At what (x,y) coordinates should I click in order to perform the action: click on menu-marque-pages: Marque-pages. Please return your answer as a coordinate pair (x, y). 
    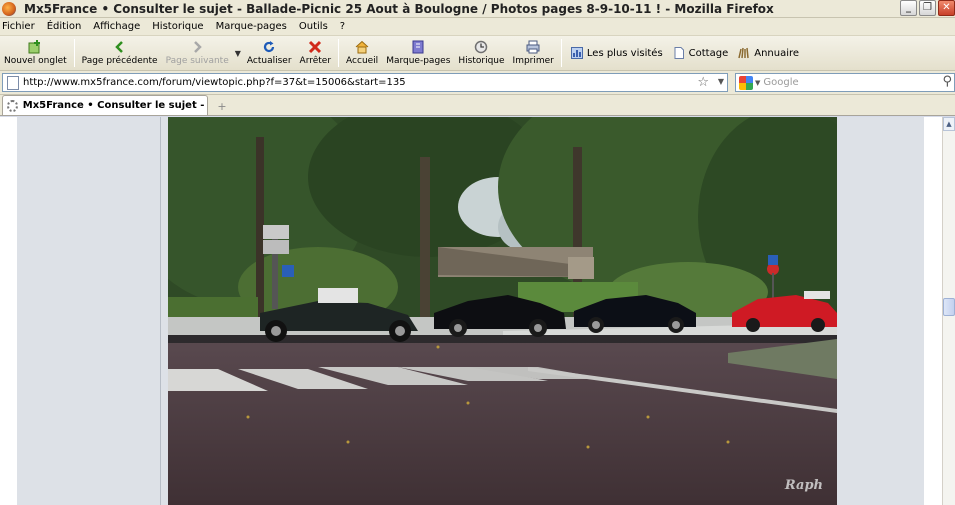
    Looking at the image, I should click on (251, 26).